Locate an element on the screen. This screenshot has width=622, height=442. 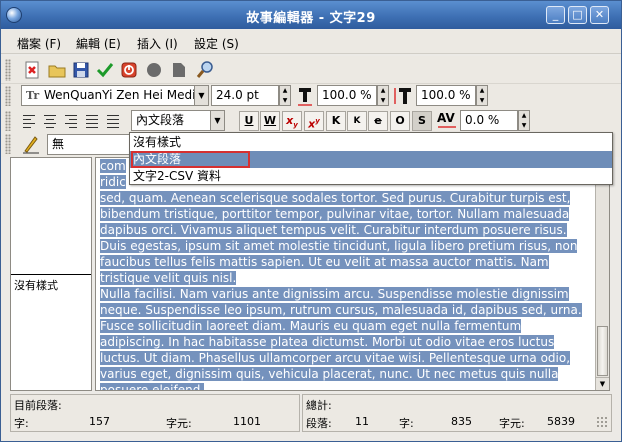
align-right-icon is located at coordinates (71, 120).